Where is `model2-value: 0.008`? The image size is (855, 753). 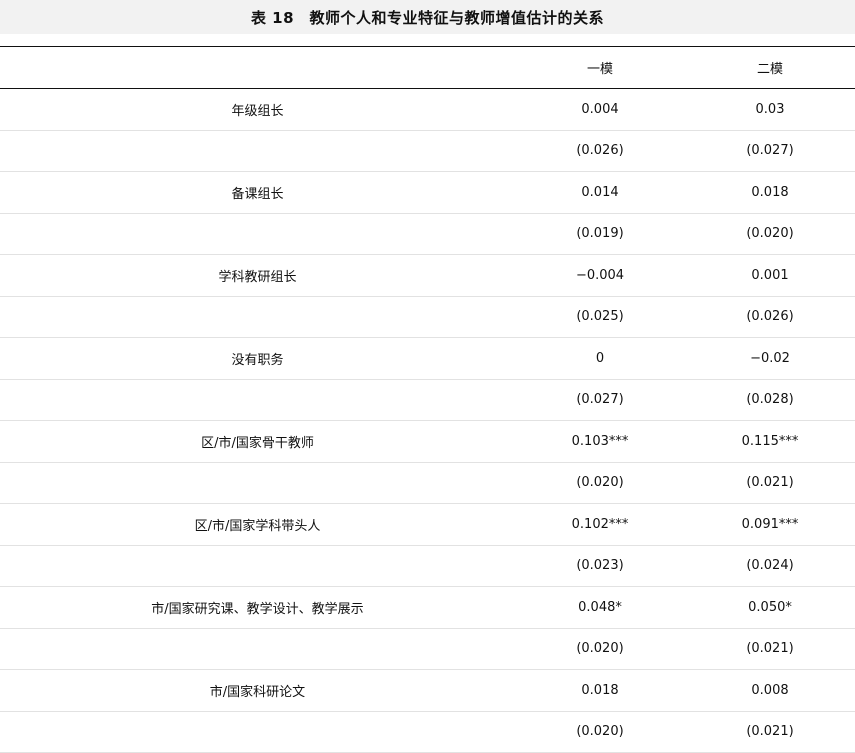 model2-value: 0.008 is located at coordinates (770, 690).